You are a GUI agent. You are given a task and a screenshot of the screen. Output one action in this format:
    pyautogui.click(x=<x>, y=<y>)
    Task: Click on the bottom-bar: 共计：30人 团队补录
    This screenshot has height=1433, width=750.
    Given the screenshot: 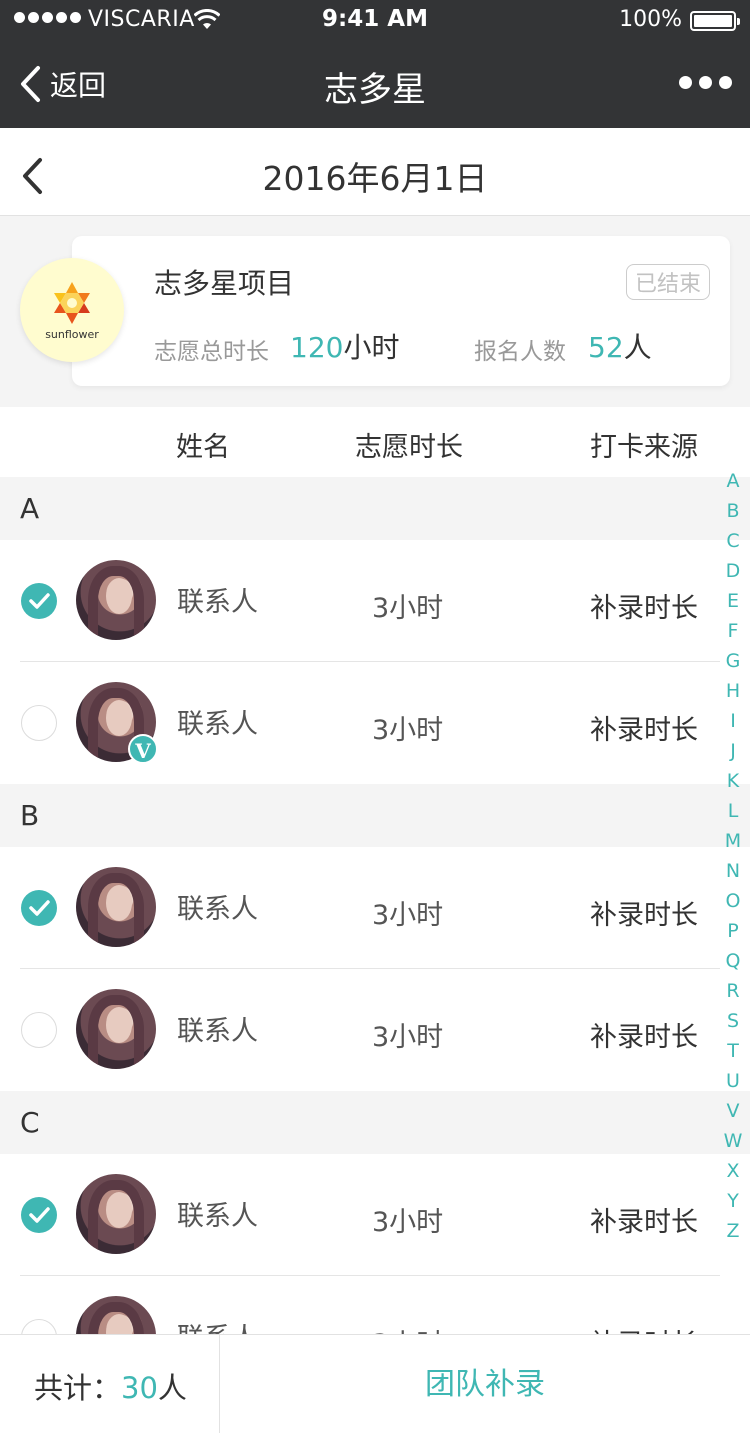 What is the action you would take?
    pyautogui.click(x=375, y=1383)
    